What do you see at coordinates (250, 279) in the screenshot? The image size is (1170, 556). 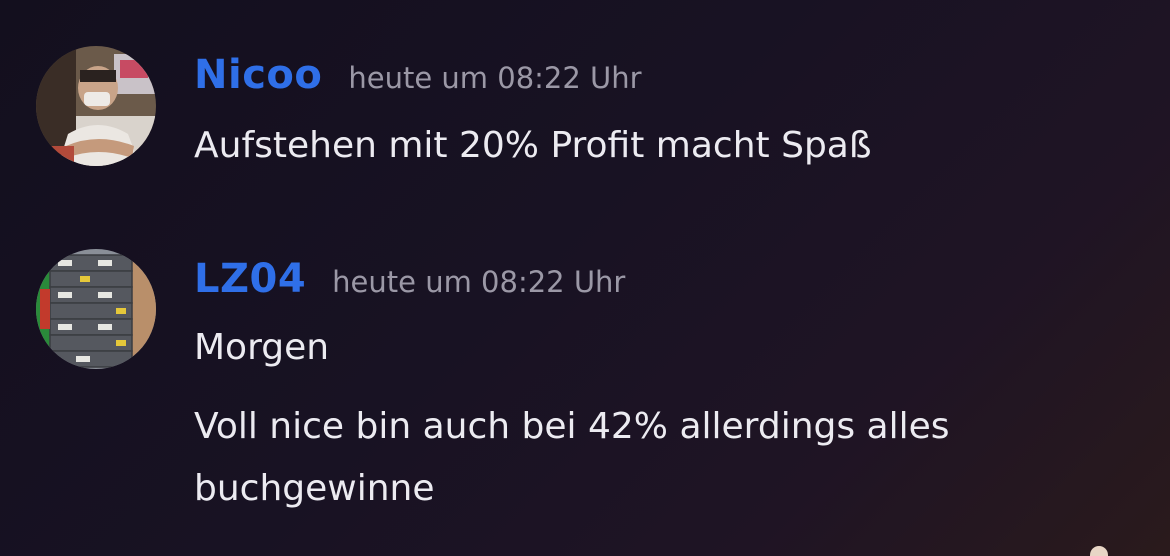 I see `username-lz04: LZ04` at bounding box center [250, 279].